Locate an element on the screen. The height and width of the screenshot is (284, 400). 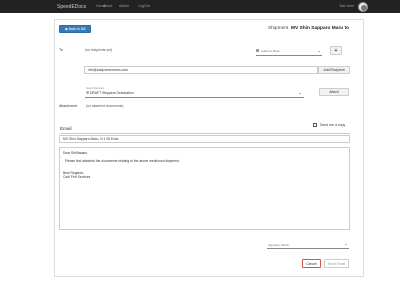
attachment-value: (no attached documents) is located at coordinates (105, 106).